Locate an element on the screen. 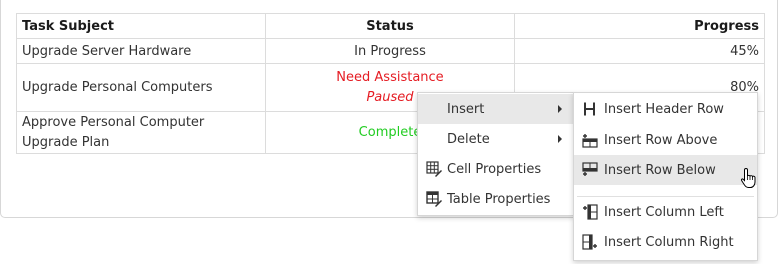 The height and width of the screenshot is (264, 780). menu-item-label: Insert Column Left is located at coordinates (664, 212).